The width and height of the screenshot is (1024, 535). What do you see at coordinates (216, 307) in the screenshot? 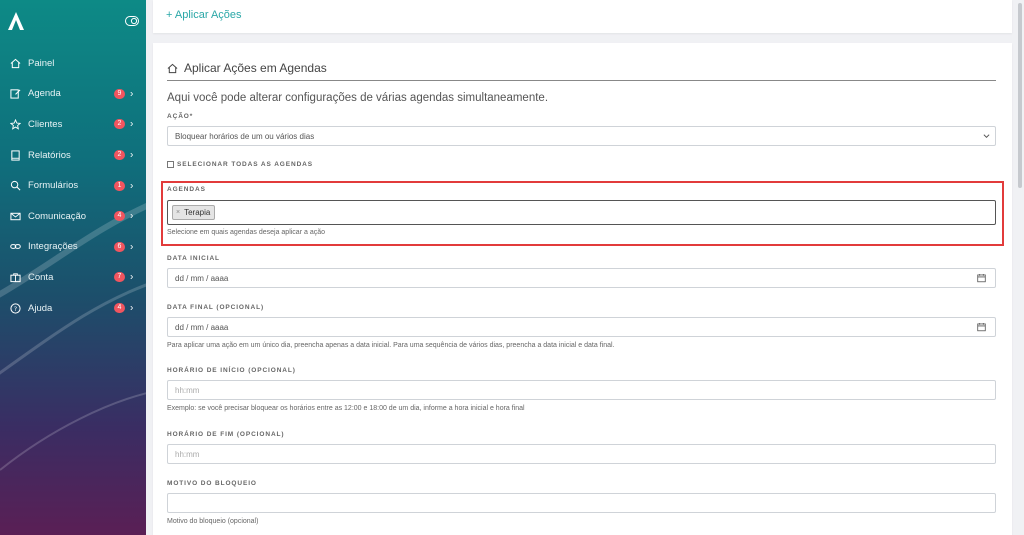
I see `data-final-label: DATA FINAL (OPCIONAL)` at bounding box center [216, 307].